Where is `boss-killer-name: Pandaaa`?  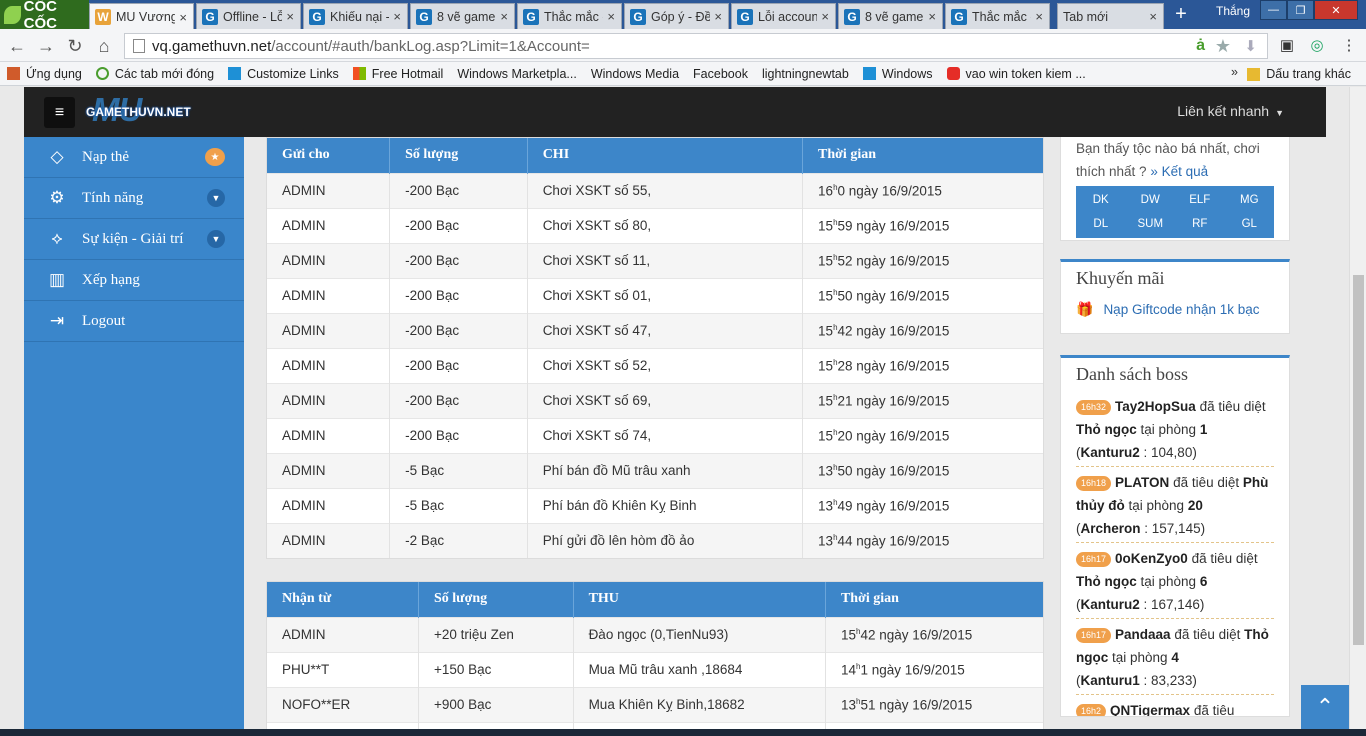 boss-killer-name: Pandaaa is located at coordinates (1143, 634).